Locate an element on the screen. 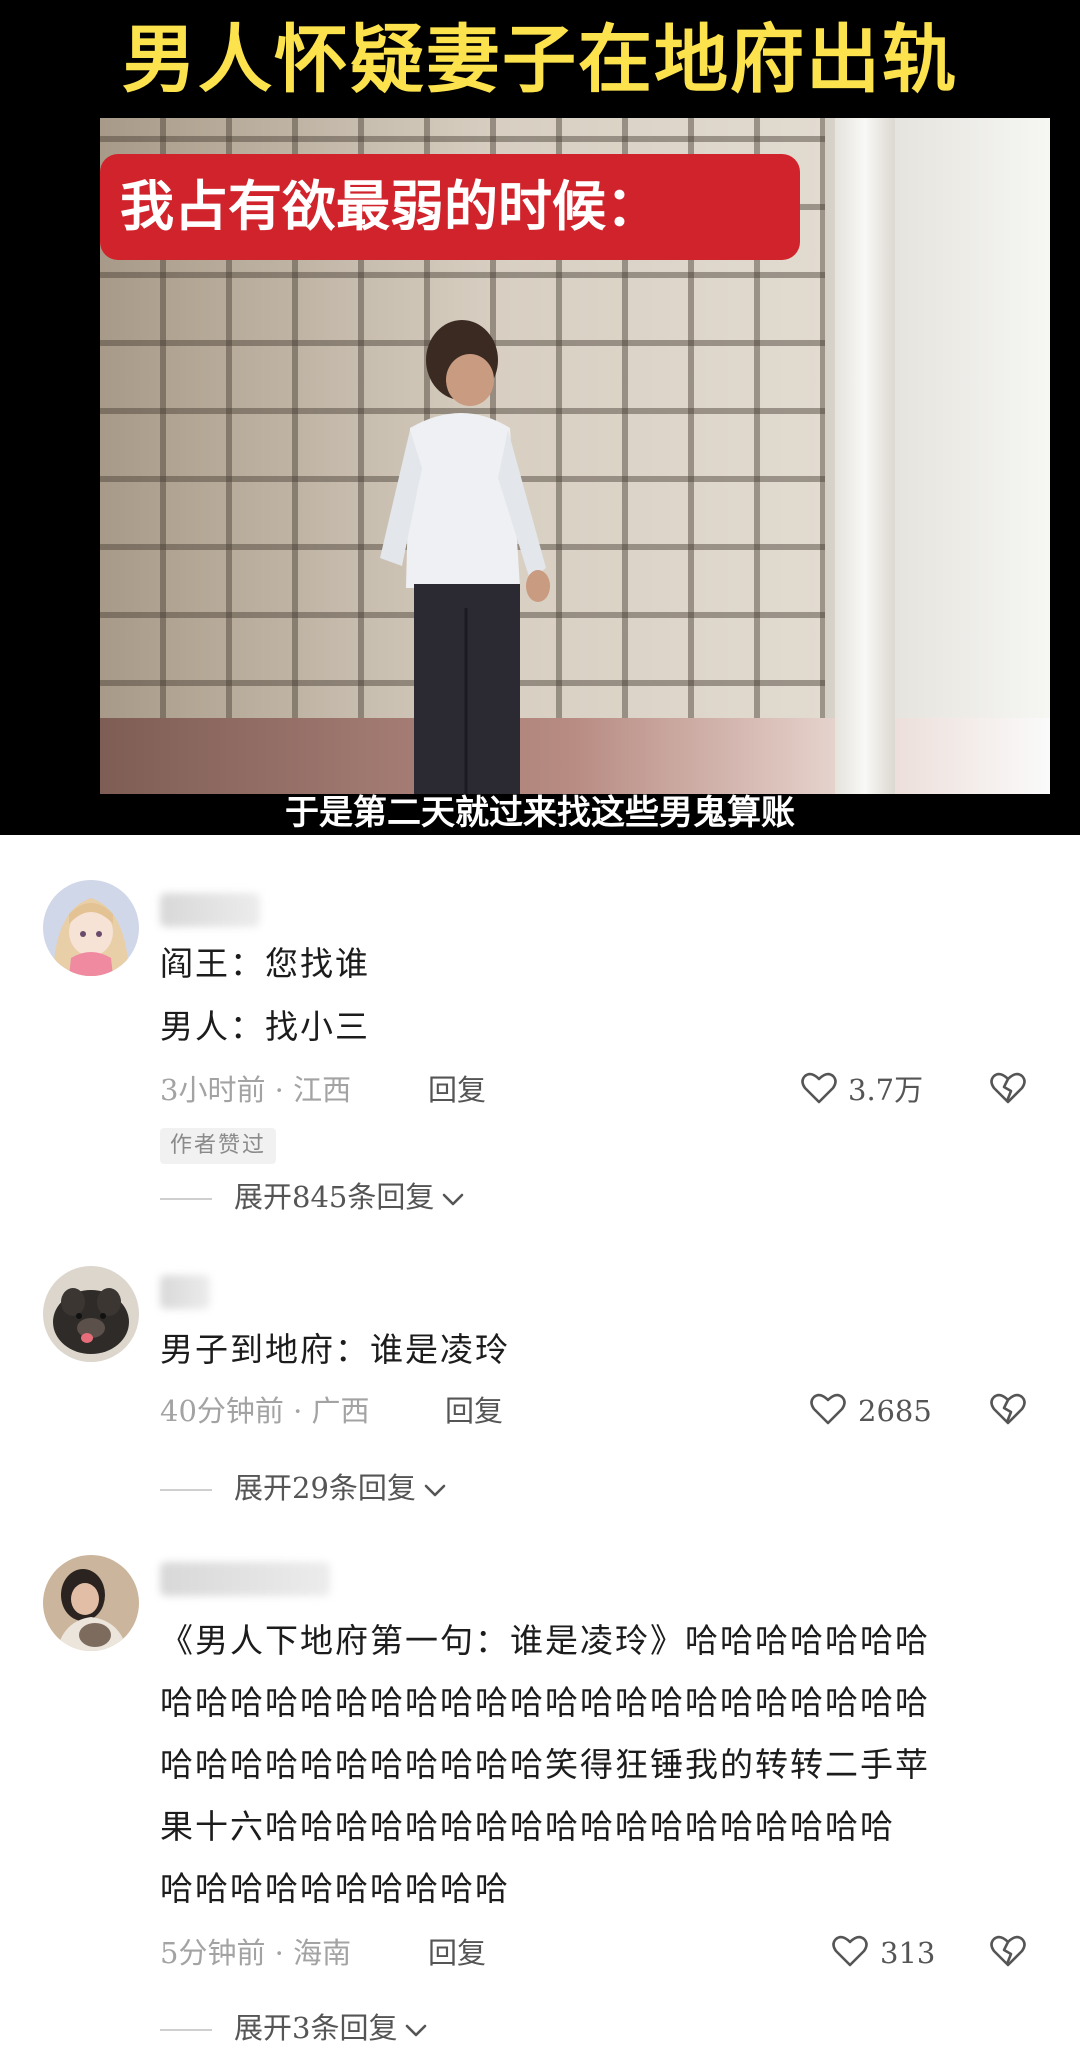 The width and height of the screenshot is (1080, 2059). video-title: 男人怀疑妻子在地府出轨 is located at coordinates (540, 60).